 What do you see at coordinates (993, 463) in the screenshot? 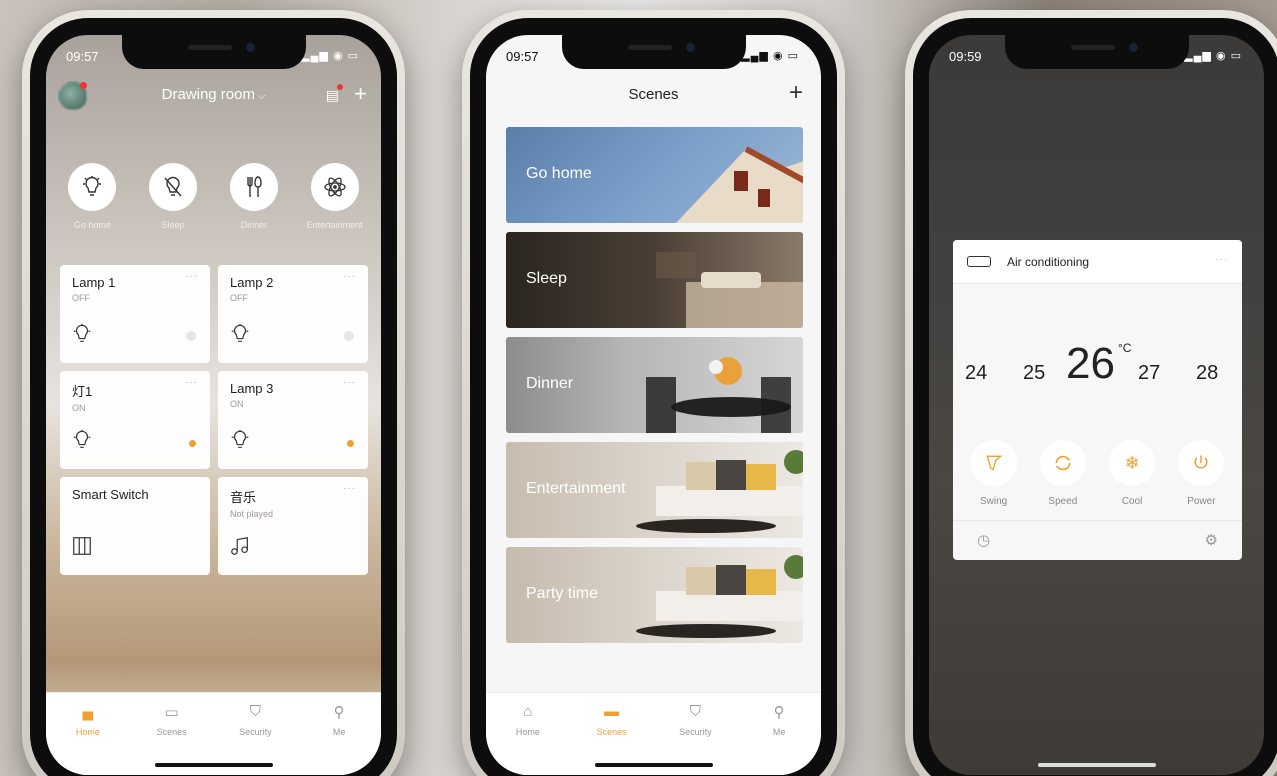
I see `swing-icon` at bounding box center [993, 463].